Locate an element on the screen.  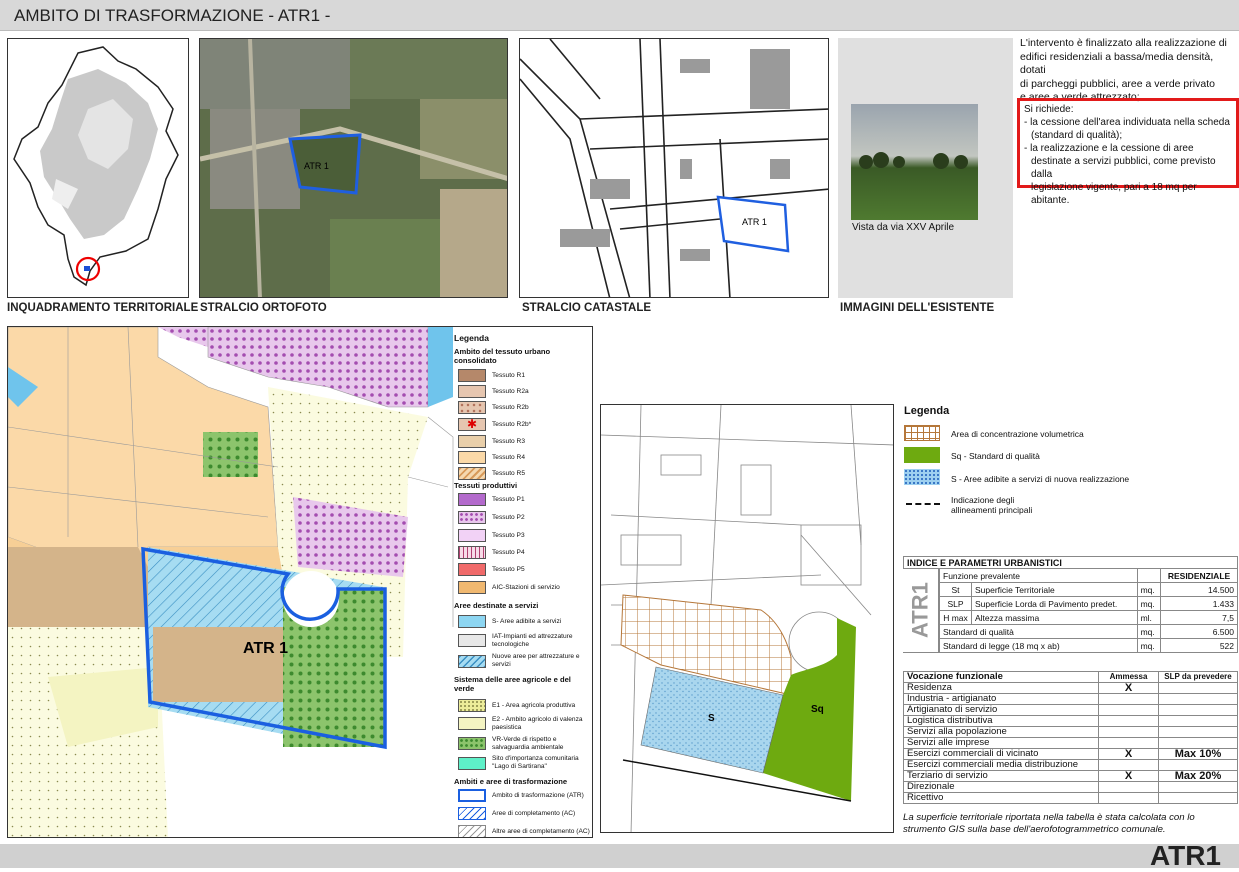
swatch-p4 is located at coordinates (472, 552).